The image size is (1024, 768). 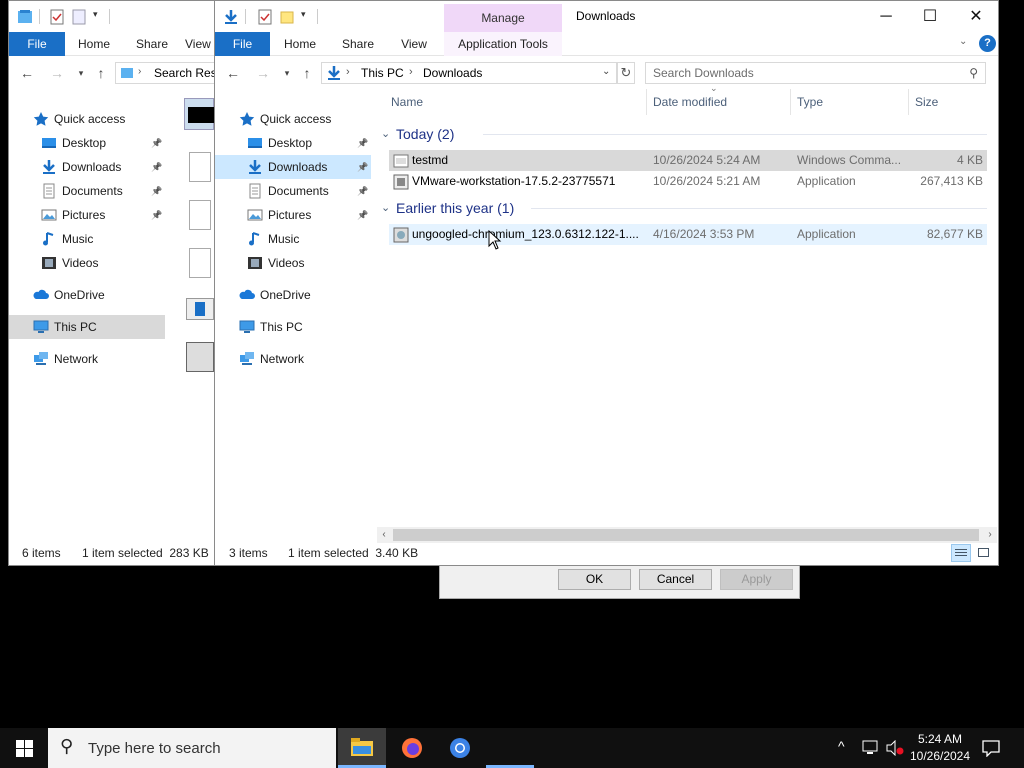 What do you see at coordinates (300, 44) in the screenshot?
I see `tab-home: Home` at bounding box center [300, 44].